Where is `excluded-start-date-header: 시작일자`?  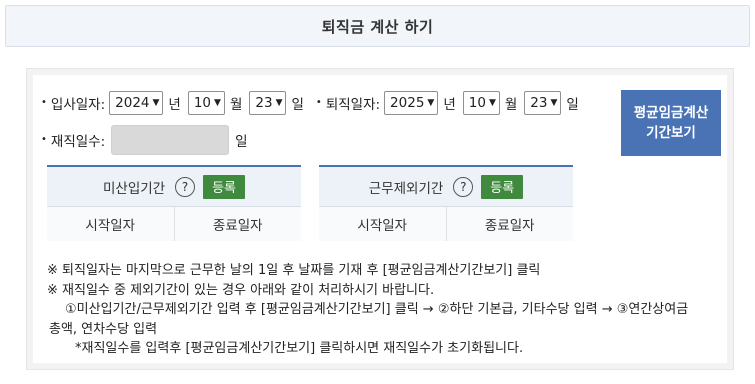
excluded-start-date-header: 시작일자 is located at coordinates (383, 224).